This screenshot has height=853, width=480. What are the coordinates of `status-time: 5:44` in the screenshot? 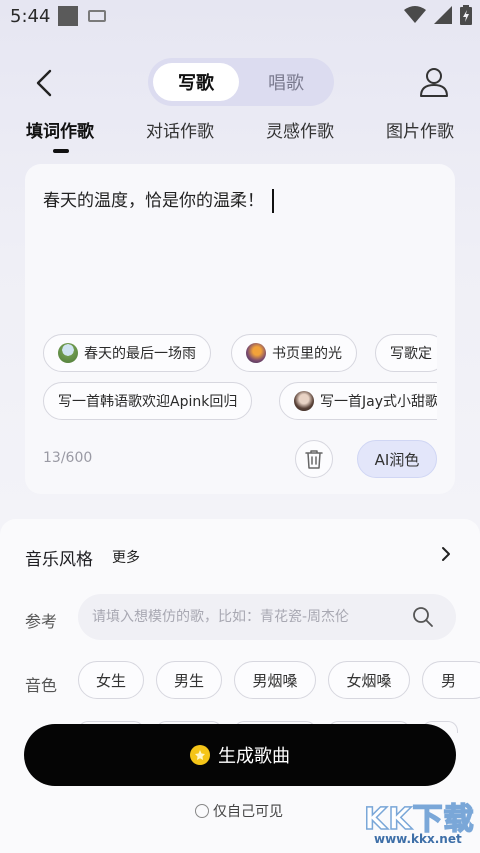 It's located at (30, 16).